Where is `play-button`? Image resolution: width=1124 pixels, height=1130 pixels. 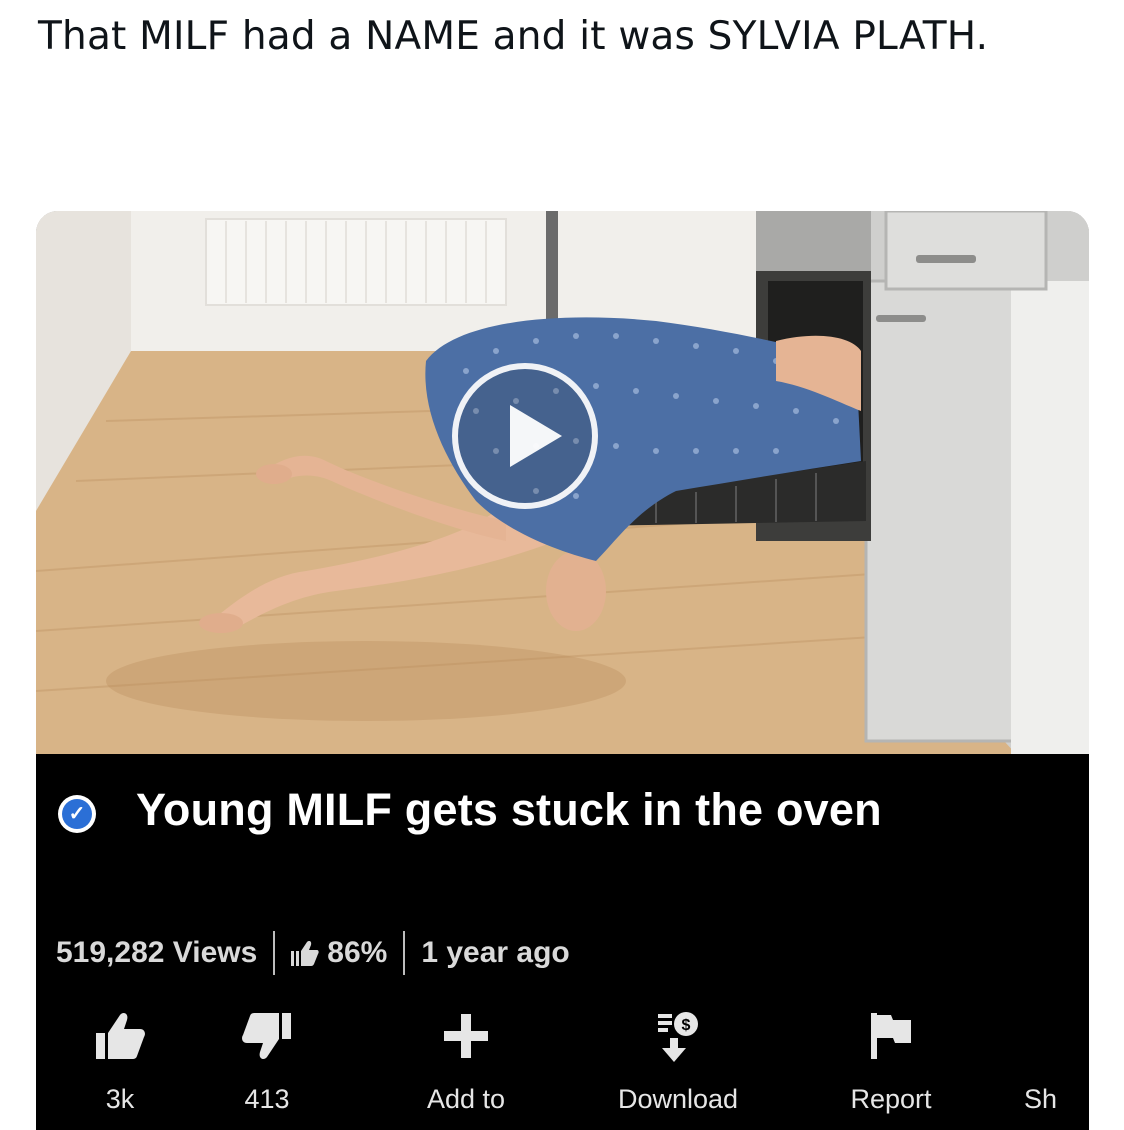 play-button is located at coordinates (525, 436).